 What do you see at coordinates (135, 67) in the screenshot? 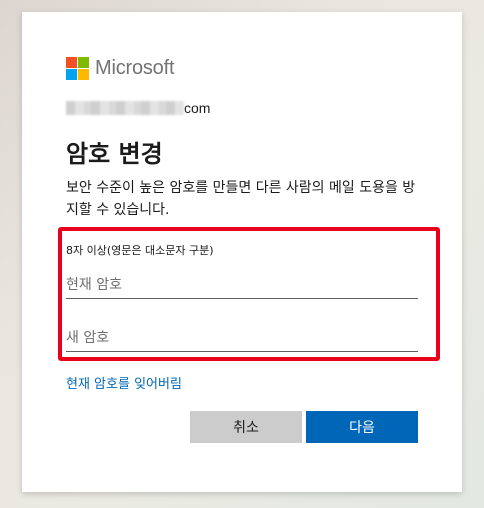
I see `logo-text: Microsoft` at bounding box center [135, 67].